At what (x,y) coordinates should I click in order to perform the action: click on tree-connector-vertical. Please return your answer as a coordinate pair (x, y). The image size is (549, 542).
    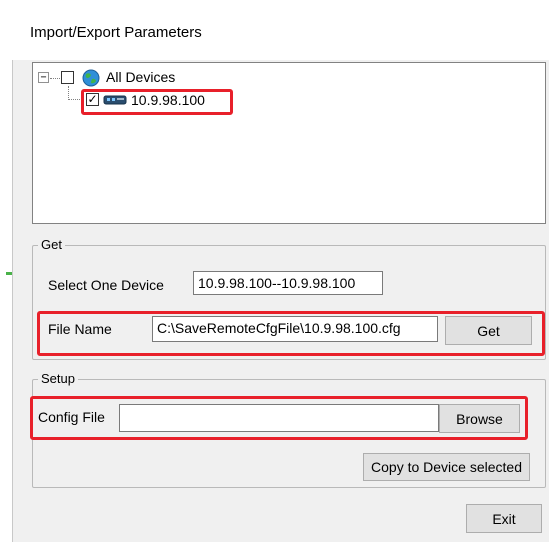
    Looking at the image, I should click on (68, 93).